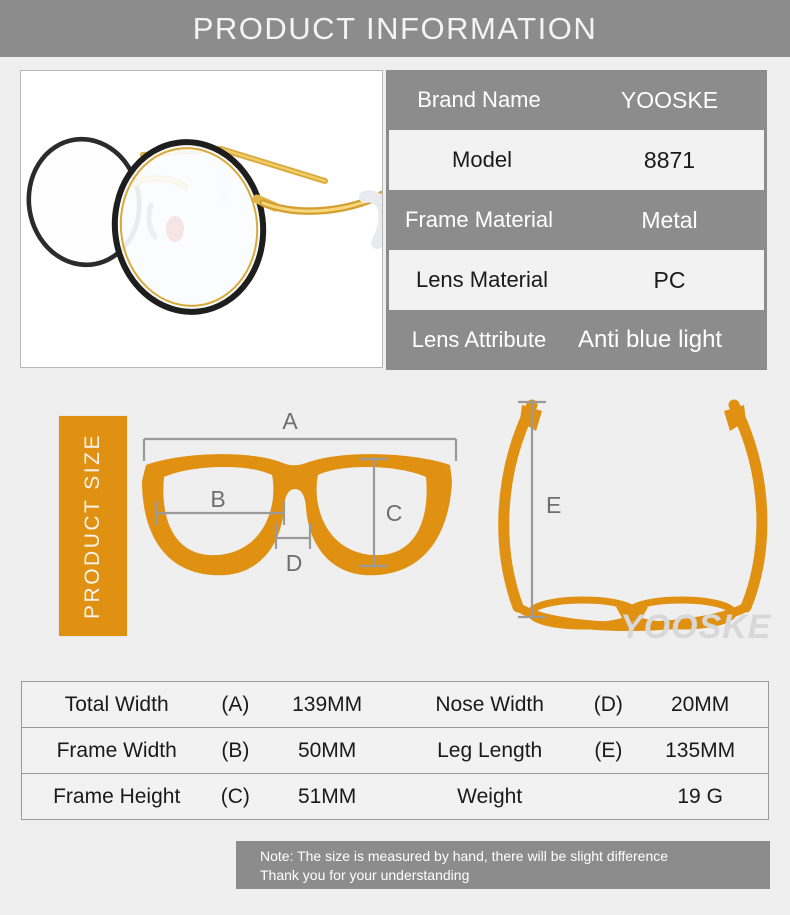 This screenshot has width=790, height=915. I want to click on dimension-marker-a-label: A, so click(290, 421).